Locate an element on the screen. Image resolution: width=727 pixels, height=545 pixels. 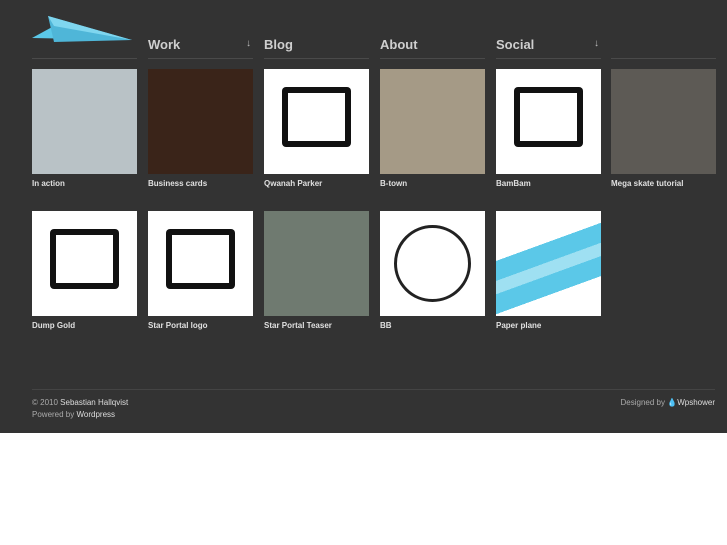
designed-by: Designed by 💧Wpshower is located at coordinates (667, 402).